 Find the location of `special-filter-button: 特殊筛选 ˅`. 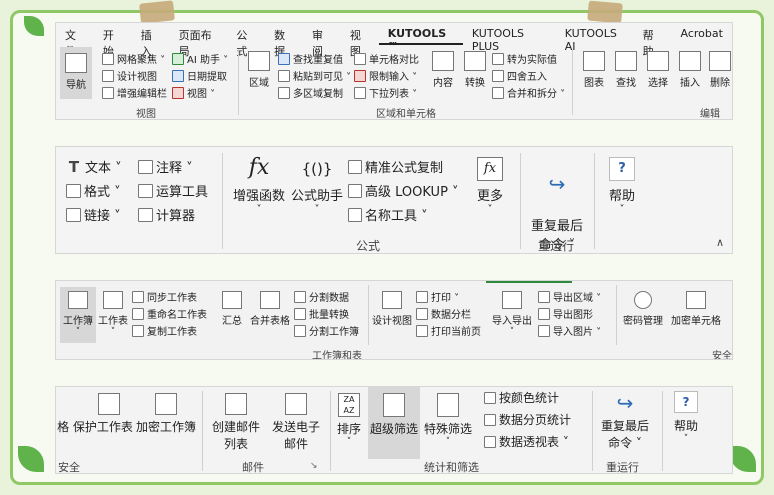

special-filter-button: 特殊筛选 ˅ is located at coordinates (448, 420).